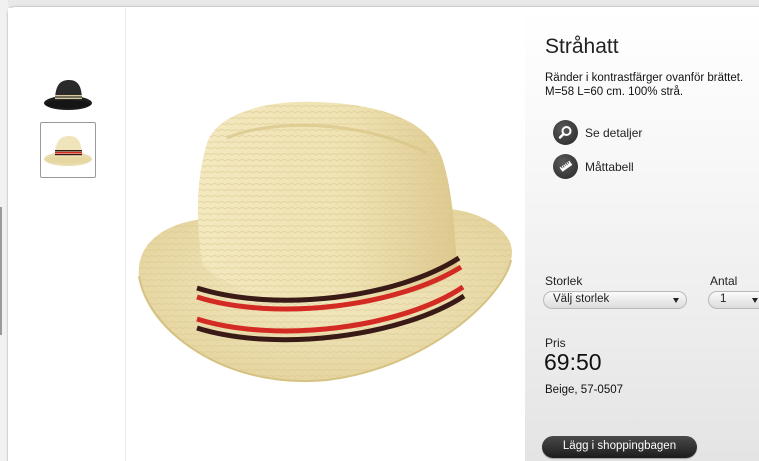  I want to click on thumbnail-straw-hat, so click(68, 150).